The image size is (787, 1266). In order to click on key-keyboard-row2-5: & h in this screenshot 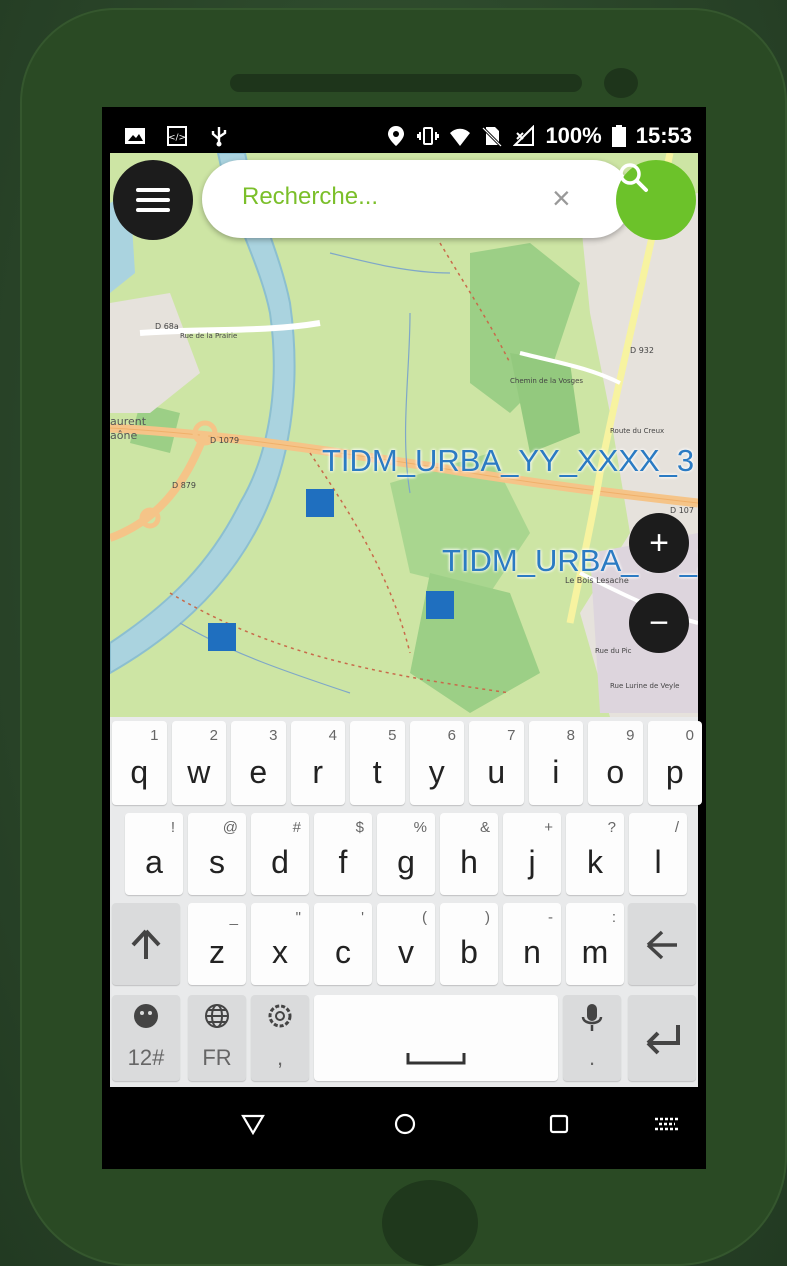, I will do `click(469, 854)`.